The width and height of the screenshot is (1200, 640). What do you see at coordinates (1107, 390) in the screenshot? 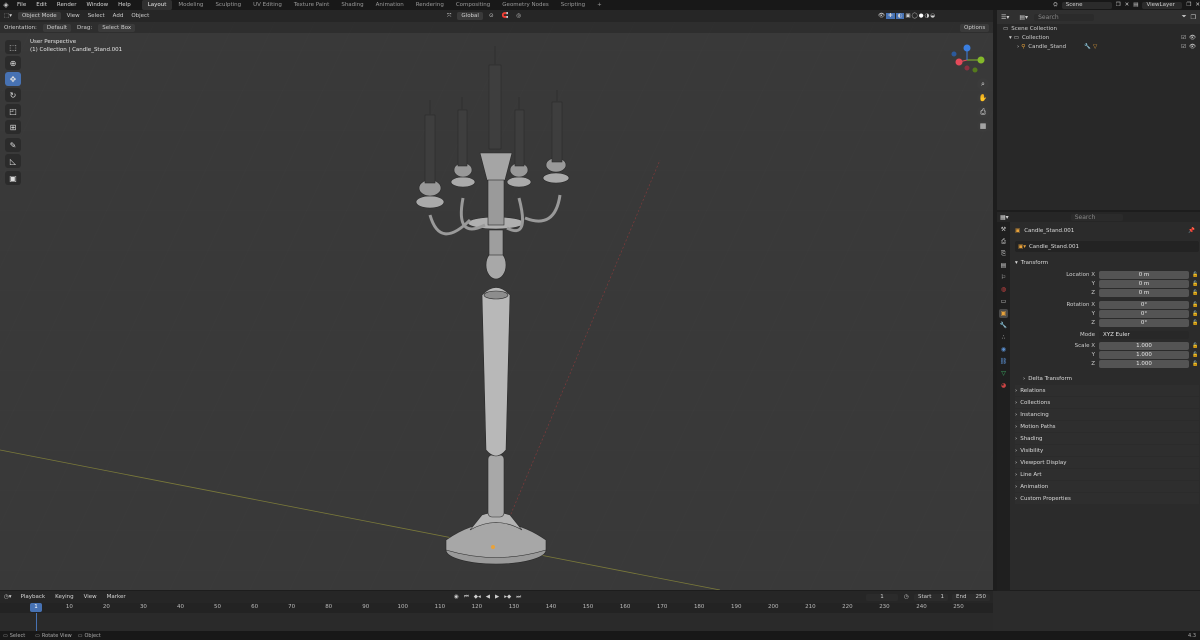
I see `section-relations: › Relations` at bounding box center [1107, 390].